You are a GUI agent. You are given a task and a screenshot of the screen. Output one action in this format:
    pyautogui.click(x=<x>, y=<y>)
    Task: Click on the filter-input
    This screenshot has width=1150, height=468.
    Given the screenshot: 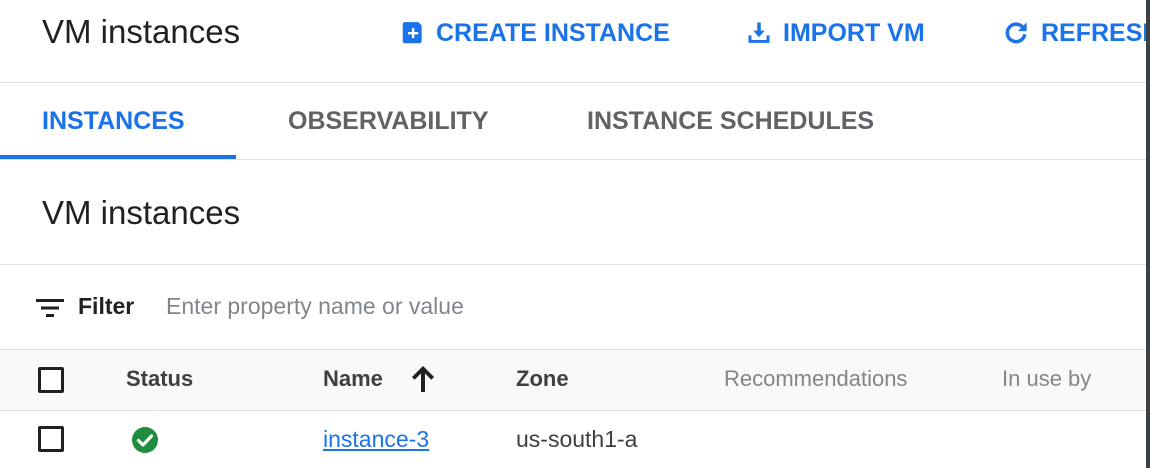 What is the action you would take?
    pyautogui.click(x=466, y=306)
    